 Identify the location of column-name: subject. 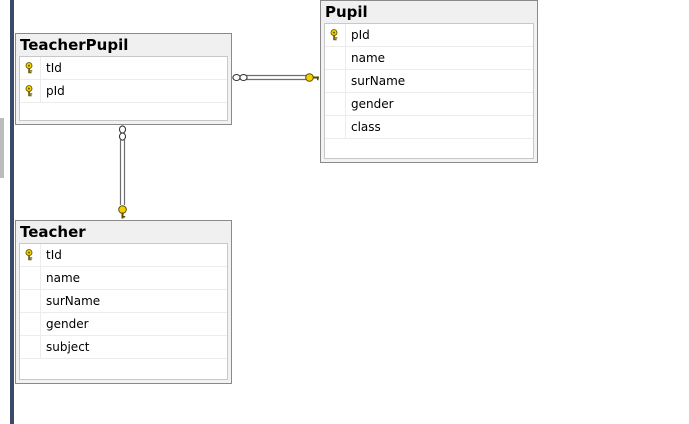
(68, 347).